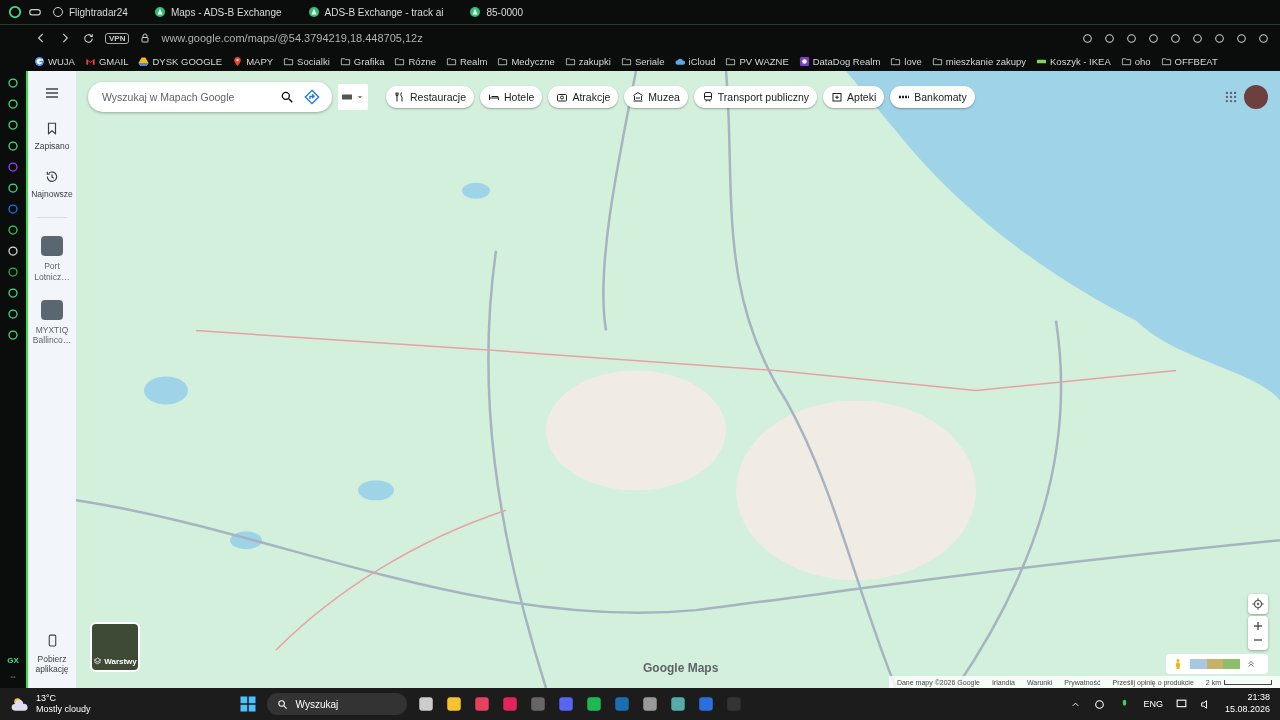 The image size is (1280, 720). Describe the element at coordinates (247, 704) in the screenshot. I see `windows-start-icon` at that location.